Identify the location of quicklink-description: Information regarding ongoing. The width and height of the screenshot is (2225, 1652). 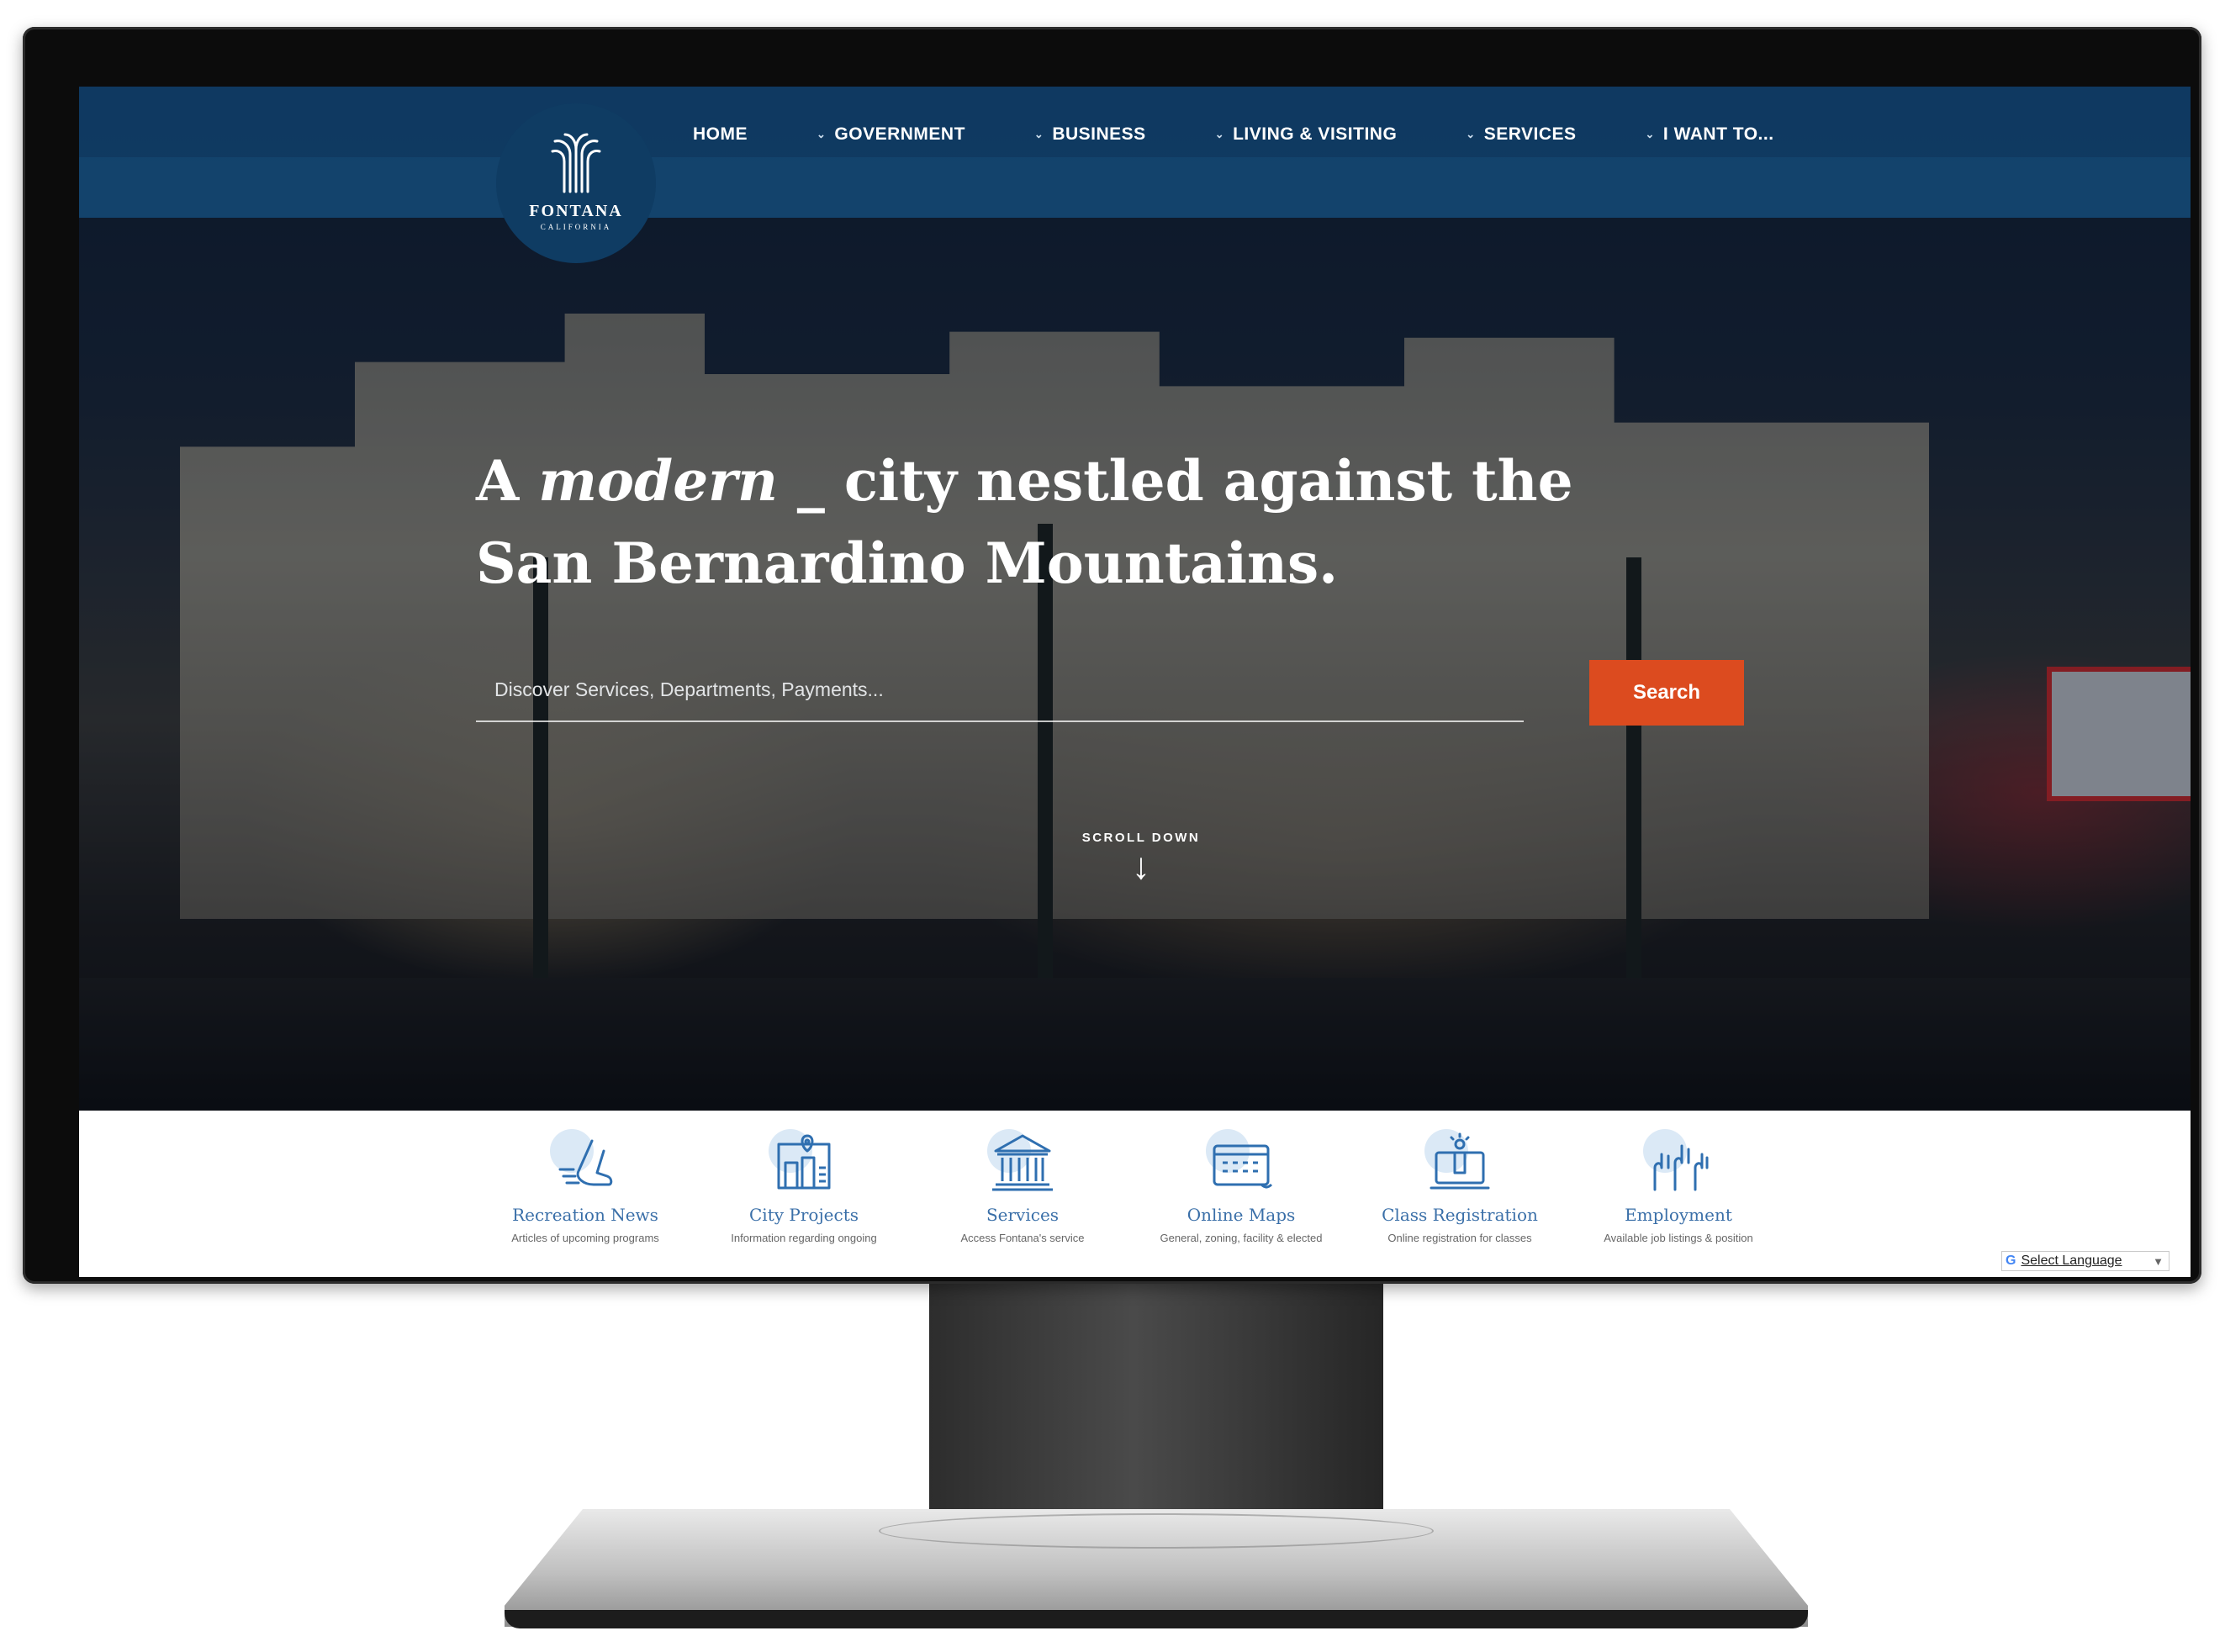
(804, 1238).